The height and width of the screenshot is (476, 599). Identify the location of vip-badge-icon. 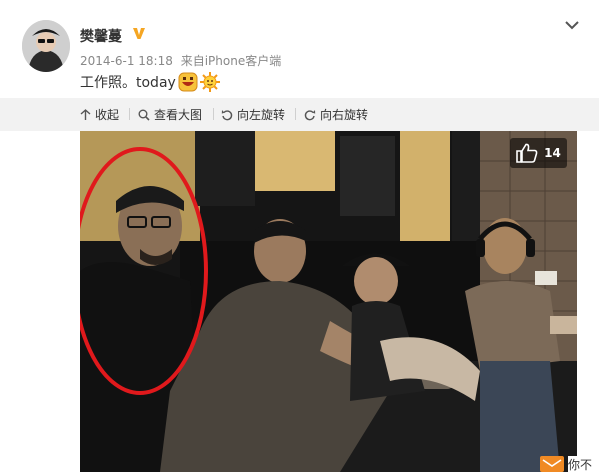
(139, 33).